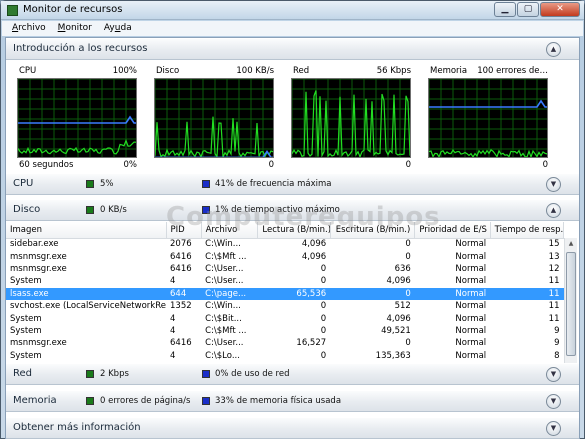 The image size is (585, 439). I want to click on table-cell: 65,536, so click(294, 293).